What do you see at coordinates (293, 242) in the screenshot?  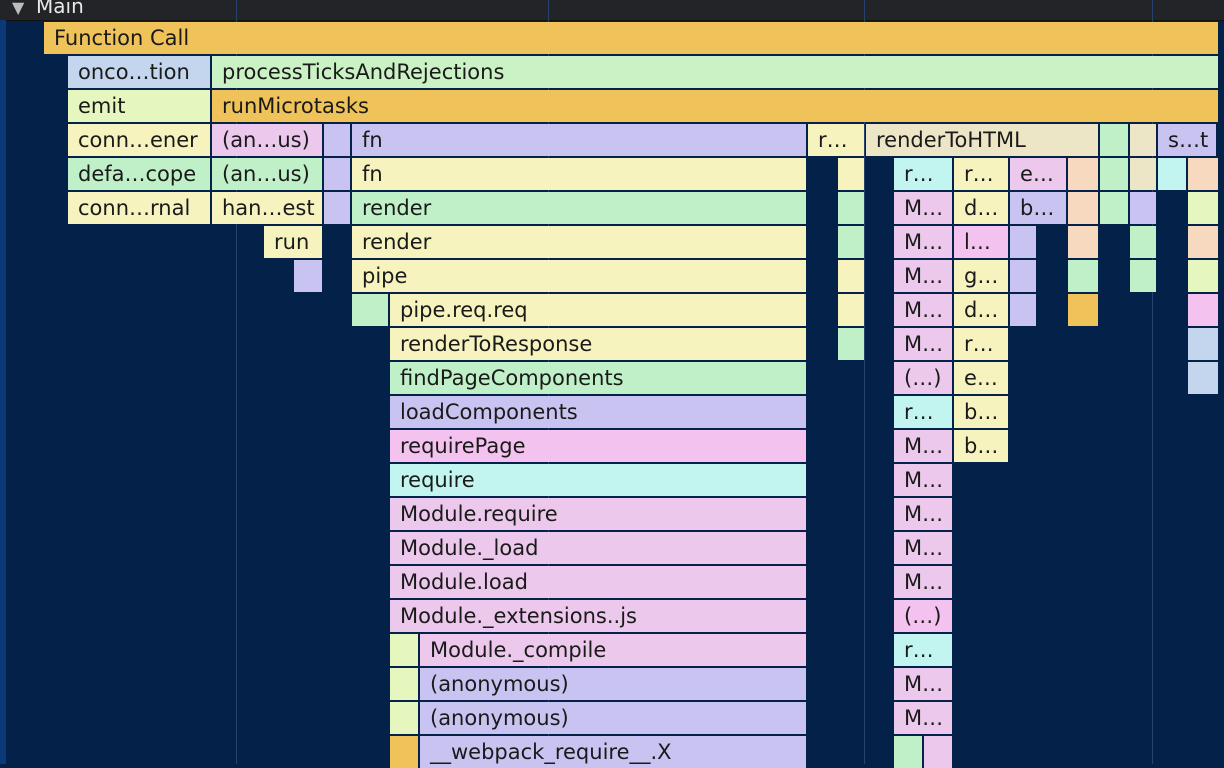 I see `flame-entry-run: run` at bounding box center [293, 242].